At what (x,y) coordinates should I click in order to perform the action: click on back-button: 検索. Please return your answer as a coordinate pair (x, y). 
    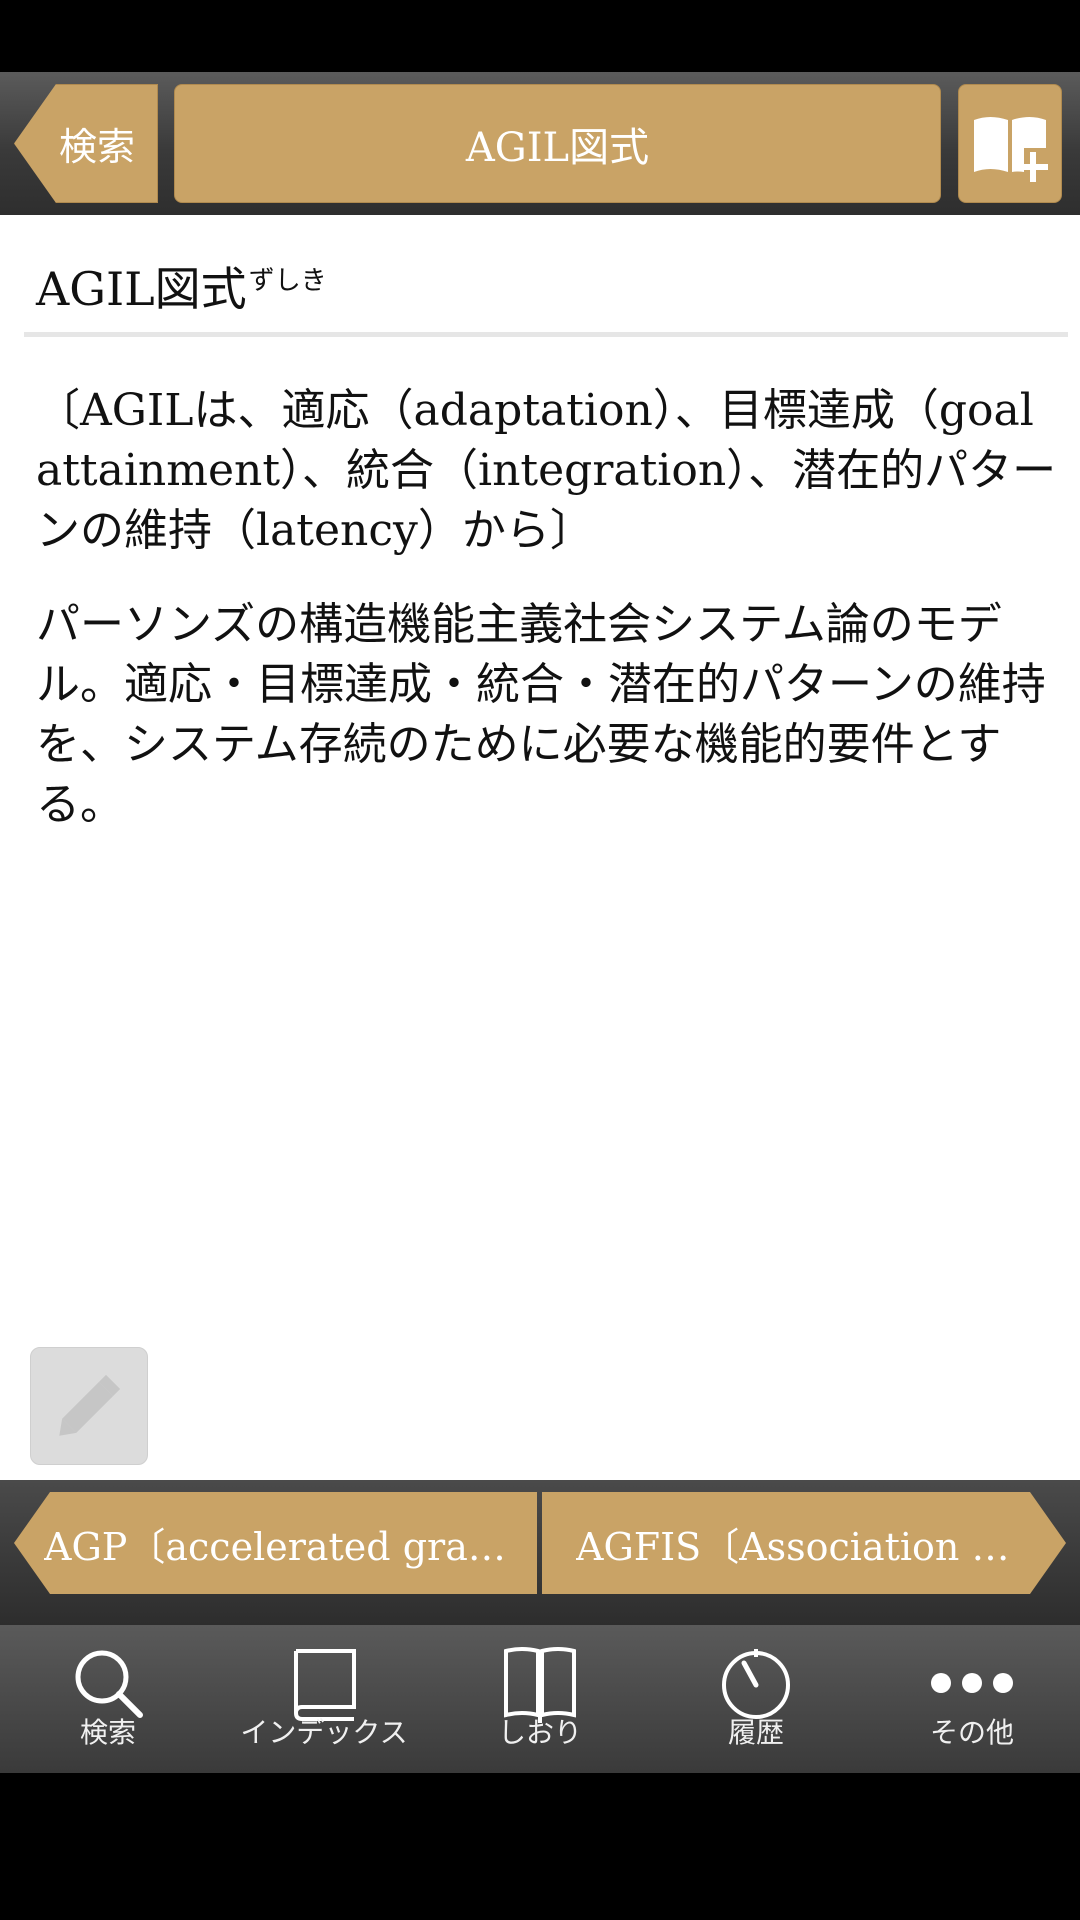
    Looking at the image, I should click on (86, 143).